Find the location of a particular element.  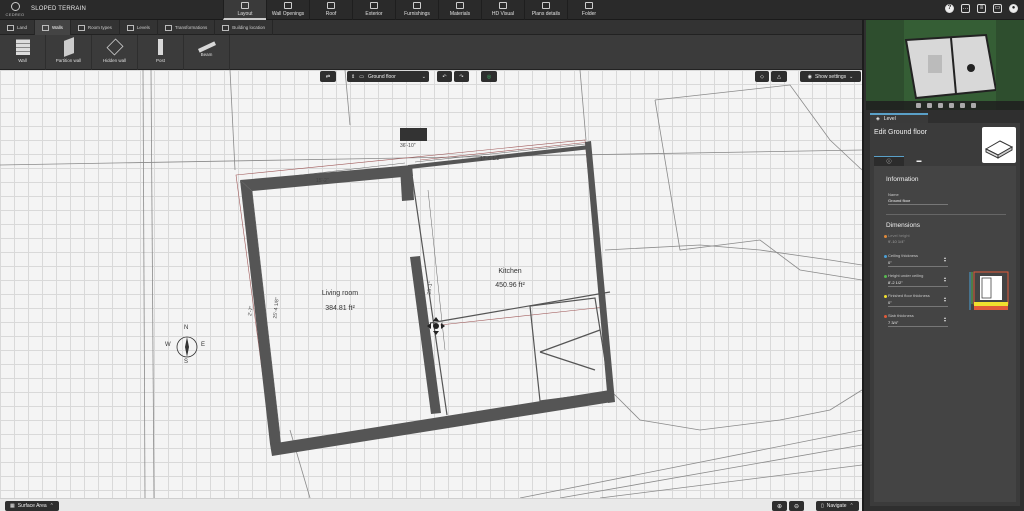

subtab-building-location: Building location is located at coordinates (244, 27).